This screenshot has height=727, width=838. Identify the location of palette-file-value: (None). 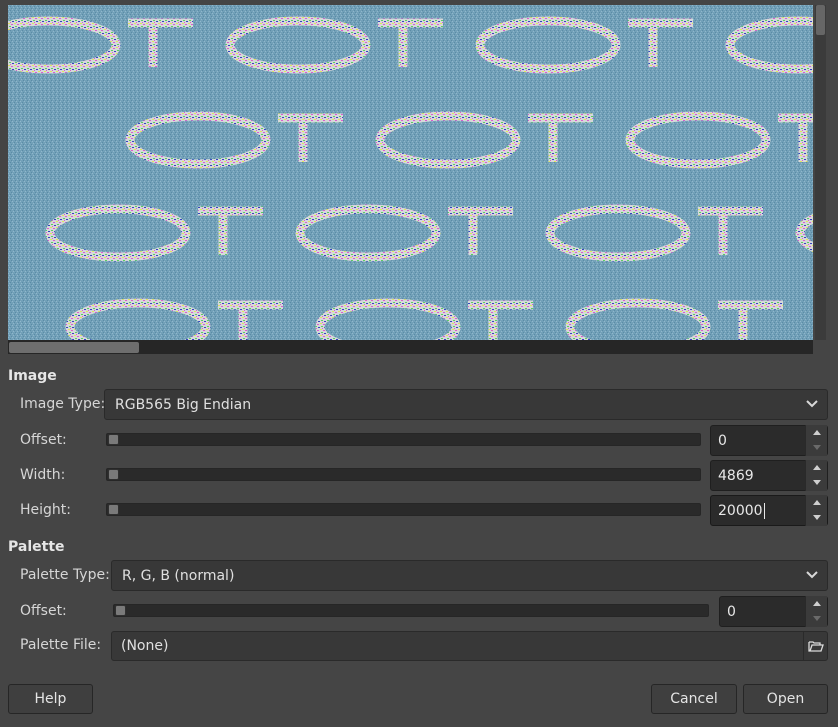
(145, 646).